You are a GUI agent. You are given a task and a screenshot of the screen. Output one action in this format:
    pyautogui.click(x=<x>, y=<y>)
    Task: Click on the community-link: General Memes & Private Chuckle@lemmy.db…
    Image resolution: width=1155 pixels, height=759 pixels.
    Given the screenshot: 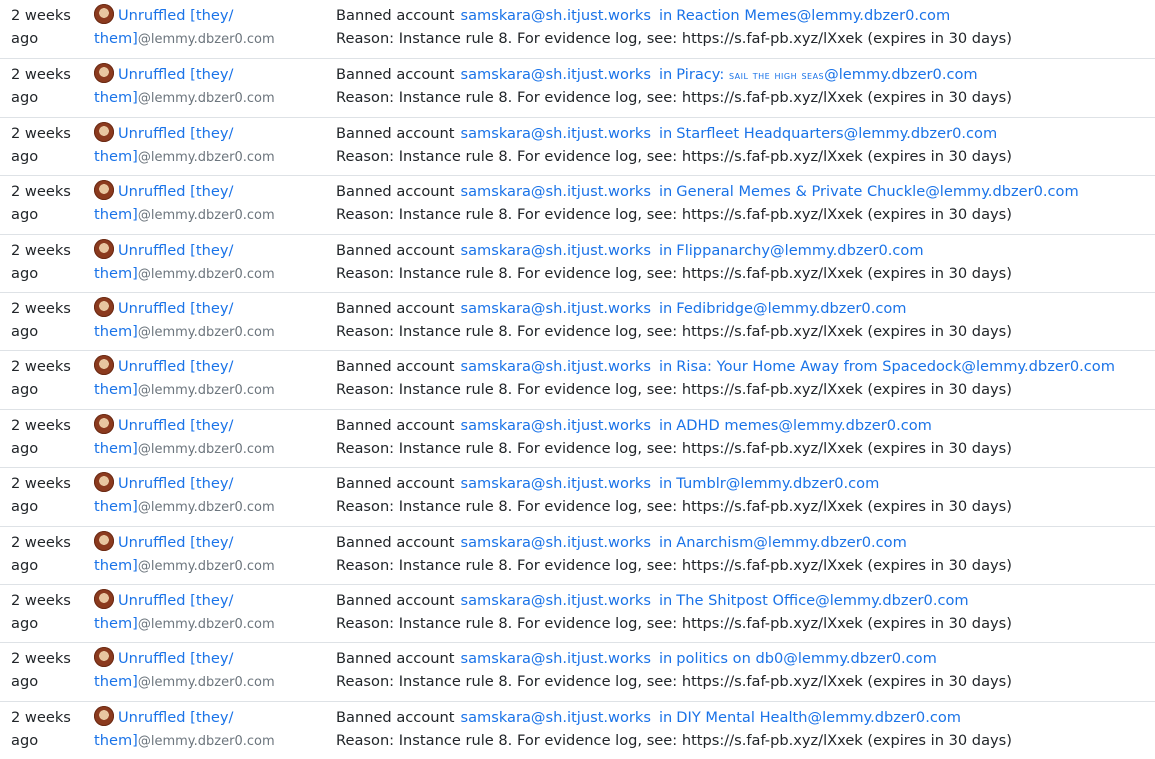 What is the action you would take?
    pyautogui.click(x=877, y=191)
    